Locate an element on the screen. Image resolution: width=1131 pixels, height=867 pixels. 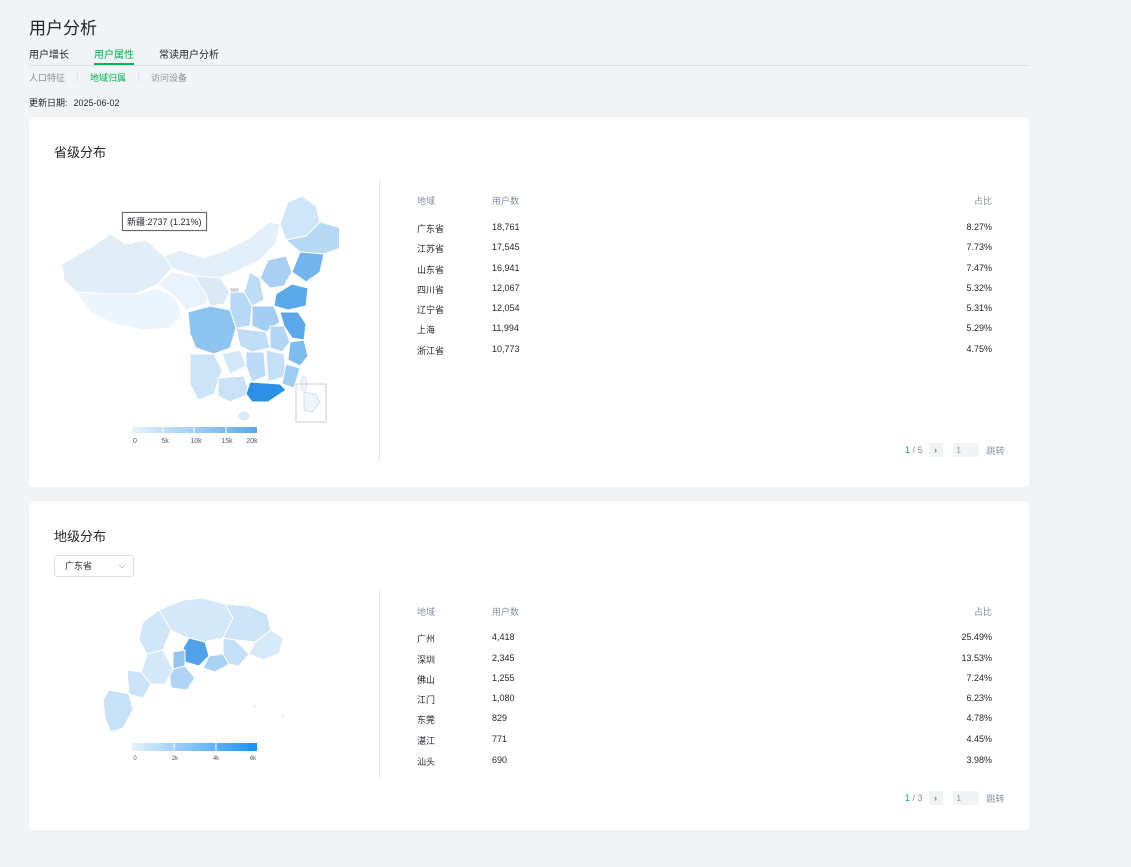
map-region-sichuan is located at coordinates (212, 330).